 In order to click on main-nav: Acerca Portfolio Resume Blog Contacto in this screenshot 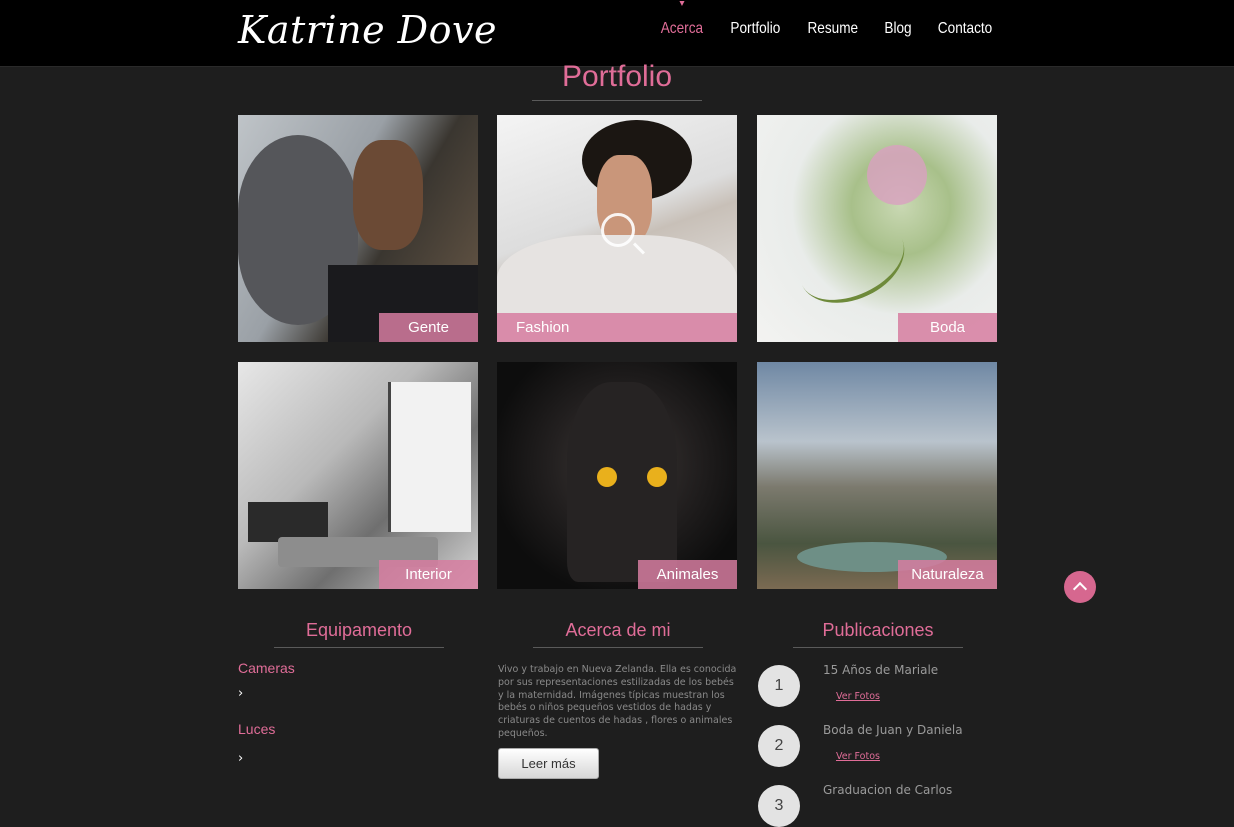, I will do `click(827, 19)`.